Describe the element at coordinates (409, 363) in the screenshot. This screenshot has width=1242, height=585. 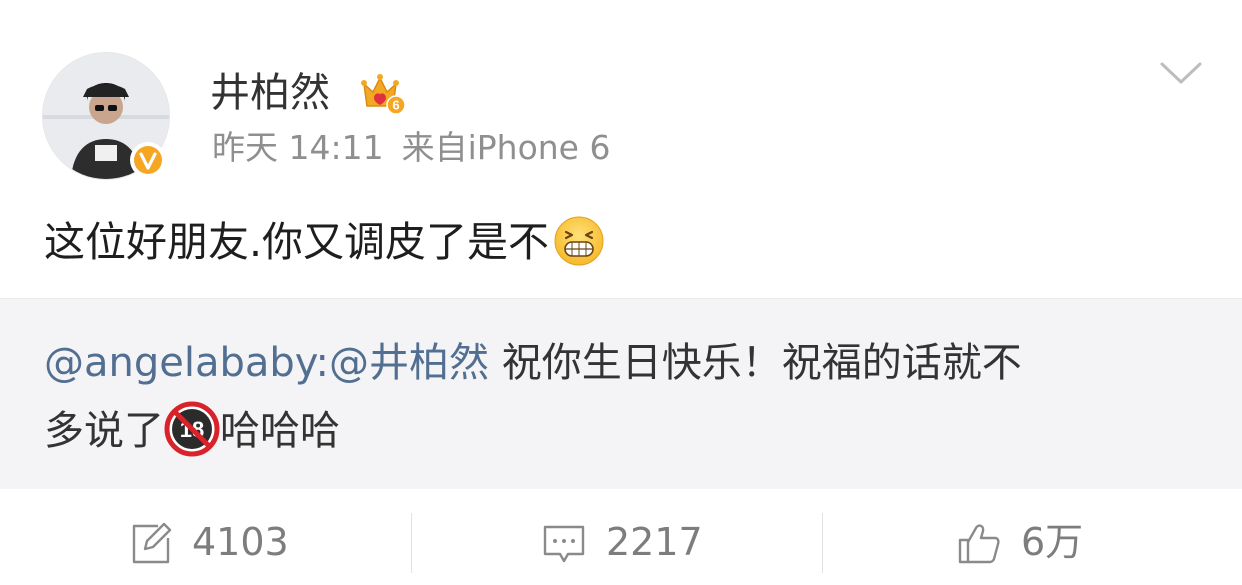
I see `mention-author: @井柏然` at that location.